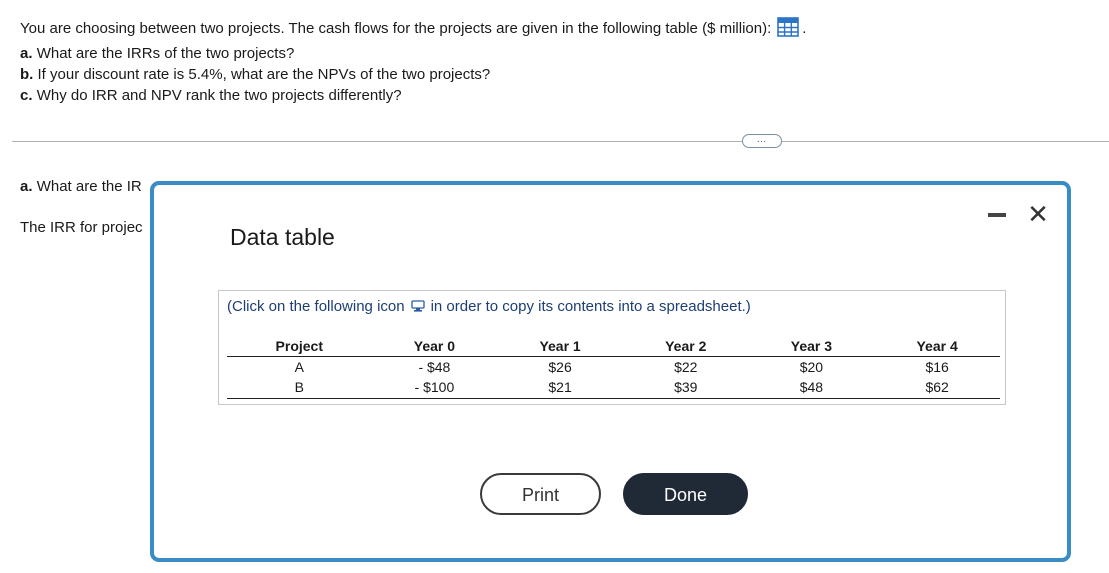  What do you see at coordinates (89, 186) in the screenshot?
I see `answer-part-a-text: What are the IR` at bounding box center [89, 186].